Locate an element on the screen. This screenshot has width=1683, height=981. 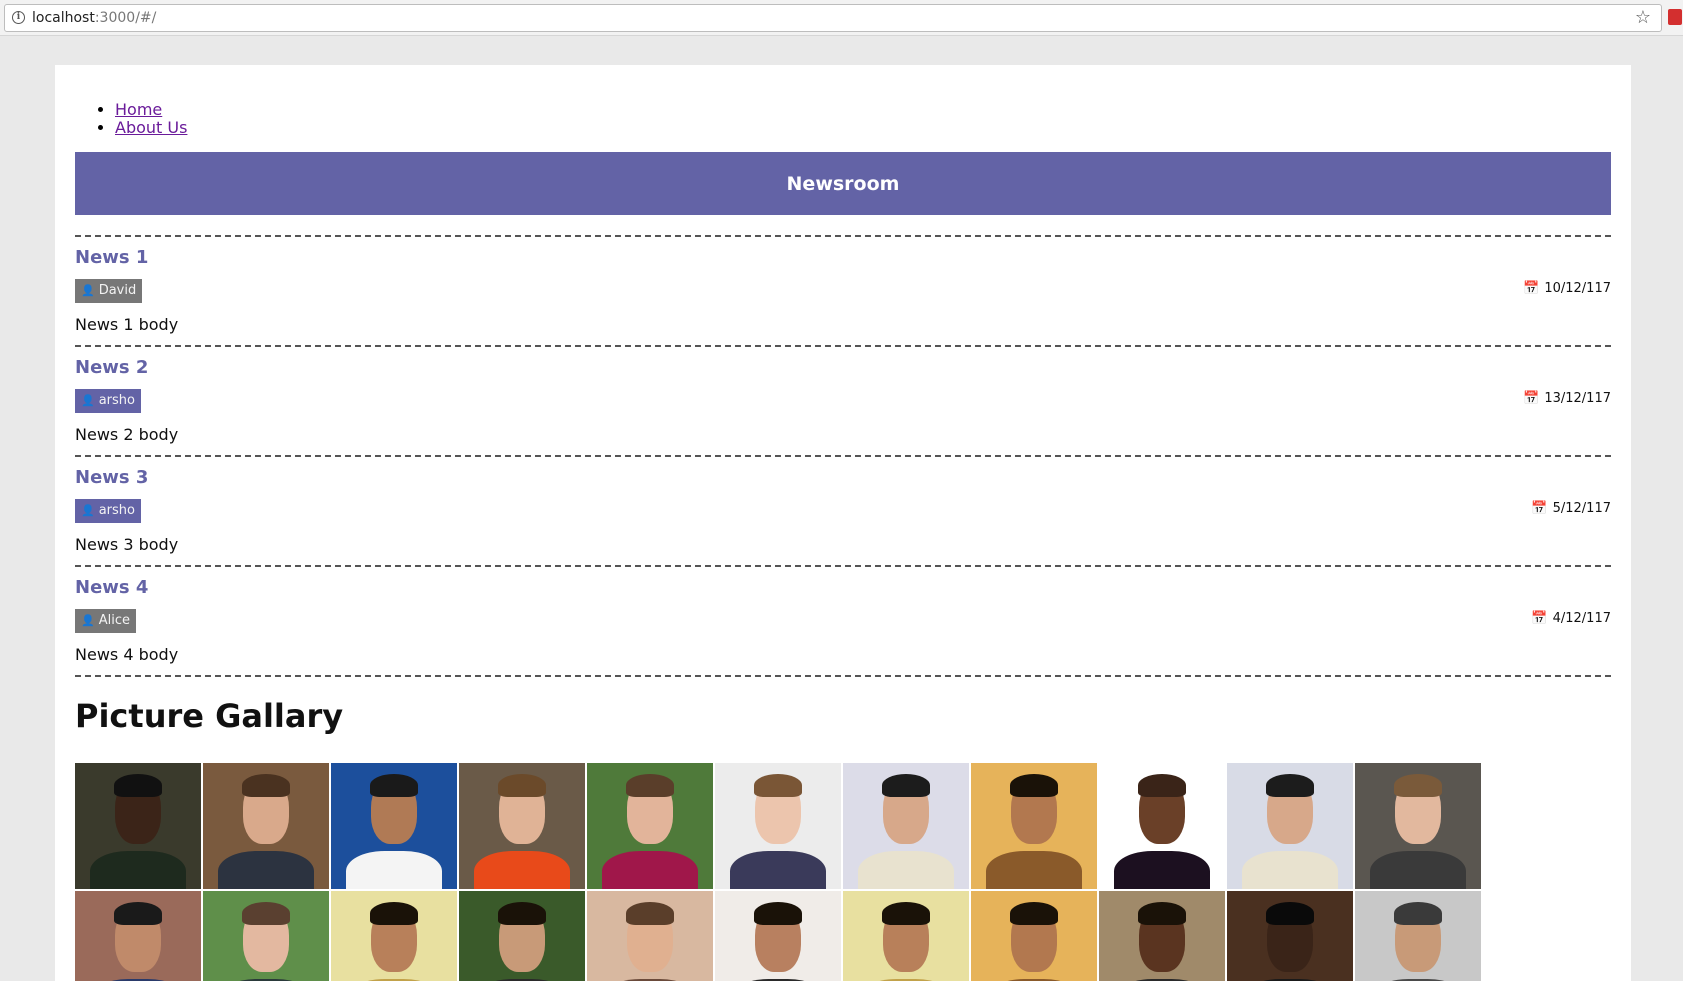
author-badge: 👤 Alice is located at coordinates (105, 621).